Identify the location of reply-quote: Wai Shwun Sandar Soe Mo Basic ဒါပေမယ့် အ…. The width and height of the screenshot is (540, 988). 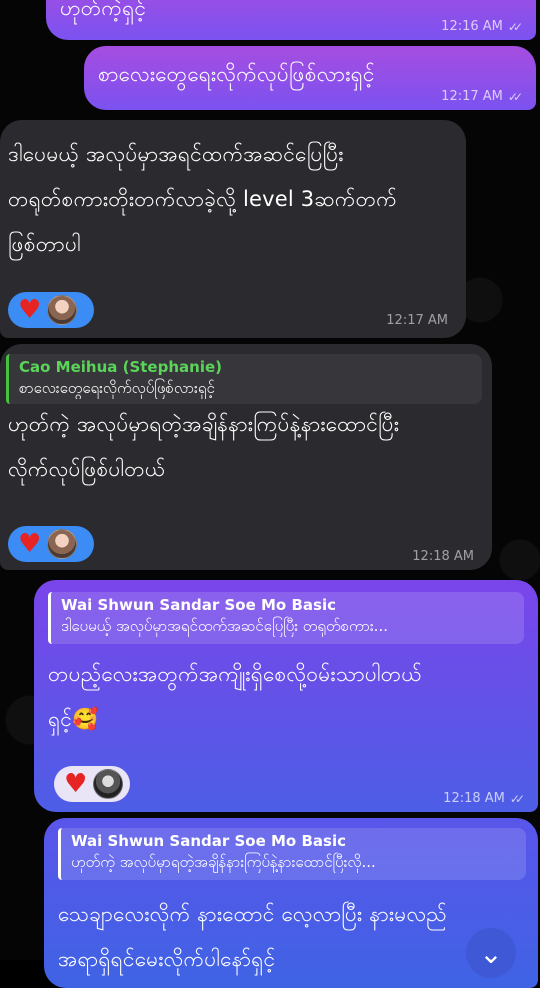
(286, 618).